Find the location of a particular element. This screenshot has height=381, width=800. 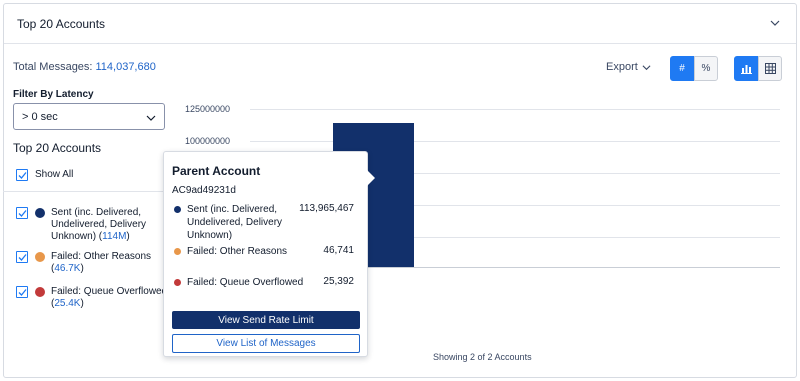

legend-count-failed-other: 46.7K is located at coordinates (67, 268).